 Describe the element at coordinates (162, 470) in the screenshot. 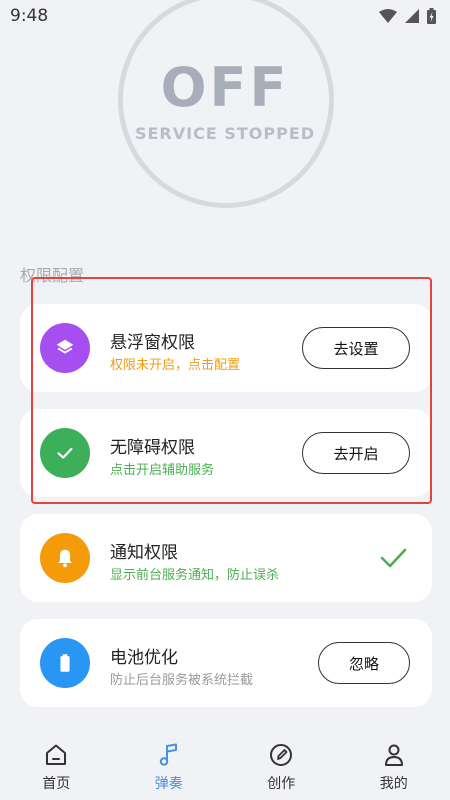

I see `card-subtitle: 点击开启辅助服务` at that location.